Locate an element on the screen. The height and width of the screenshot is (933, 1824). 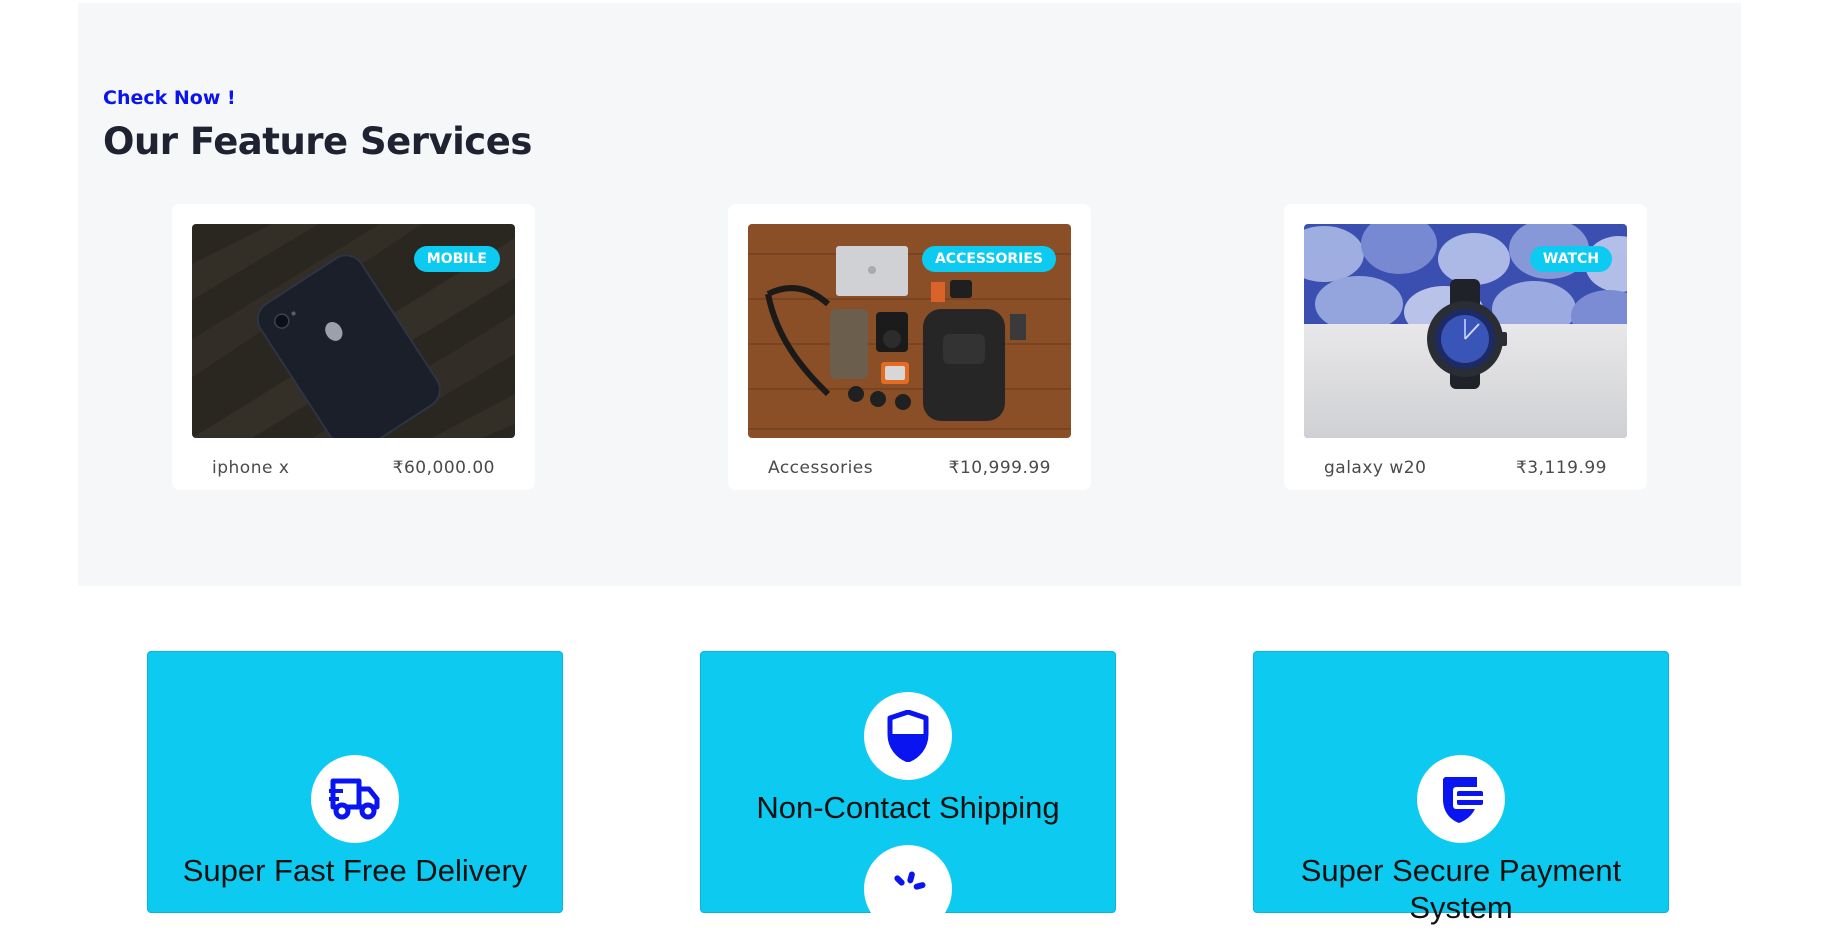
tag-badge: Mobile is located at coordinates (456, 259).